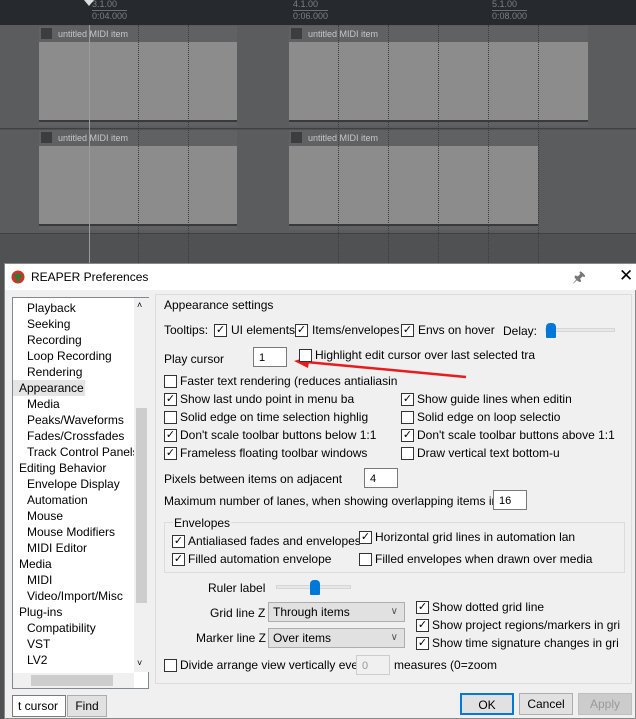 This screenshot has height=719, width=636. I want to click on pixels-input: 4, so click(381, 478).